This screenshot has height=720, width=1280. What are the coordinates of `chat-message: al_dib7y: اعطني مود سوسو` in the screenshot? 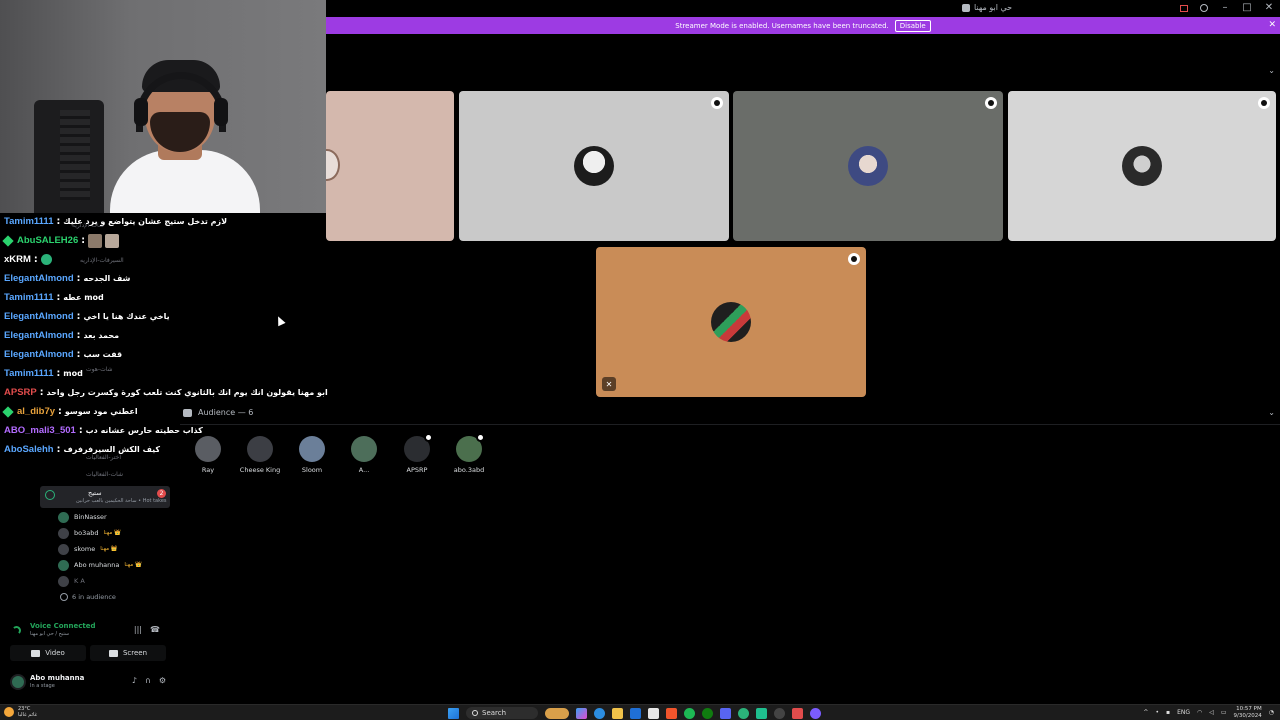 It's located at (158, 411).